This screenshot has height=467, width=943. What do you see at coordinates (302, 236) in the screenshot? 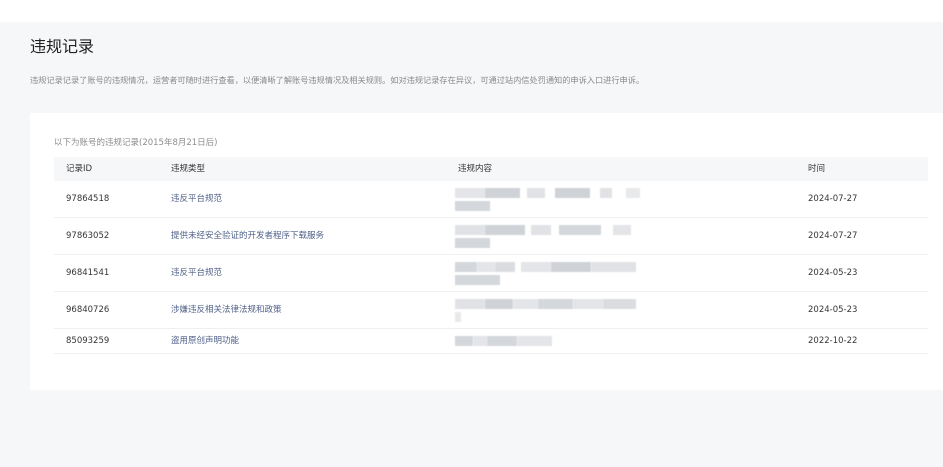
I see `violation-type-link: 提供未经安全验证的开发者程序下载服务` at bounding box center [302, 236].